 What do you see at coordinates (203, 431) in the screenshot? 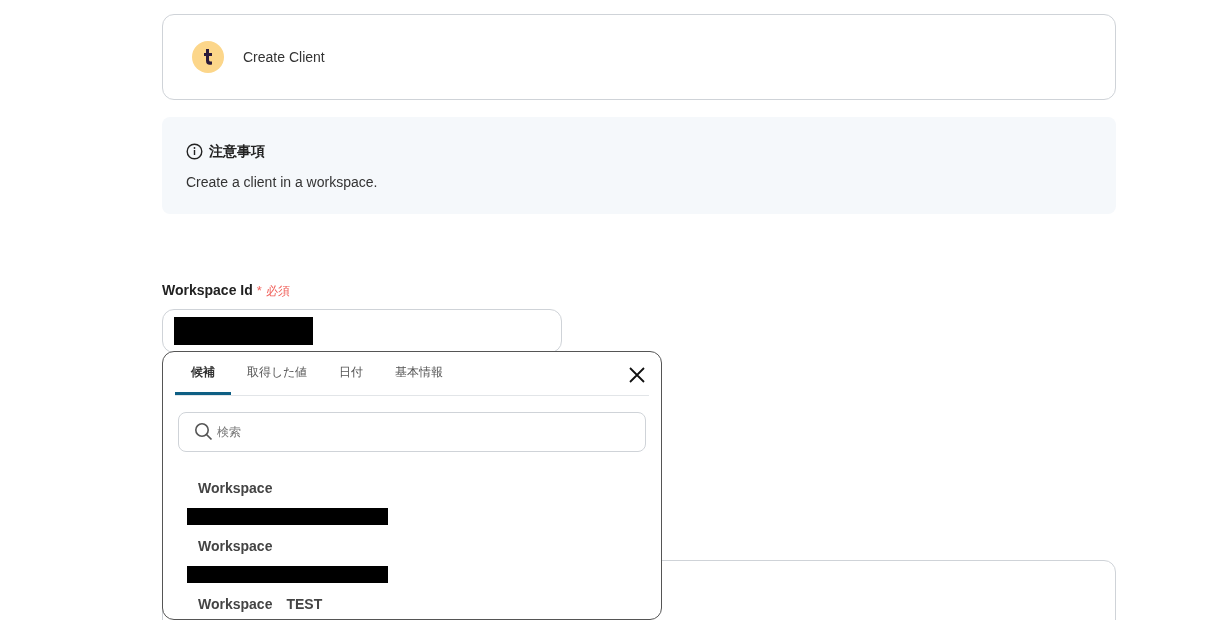
I see `search-icon` at bounding box center [203, 431].